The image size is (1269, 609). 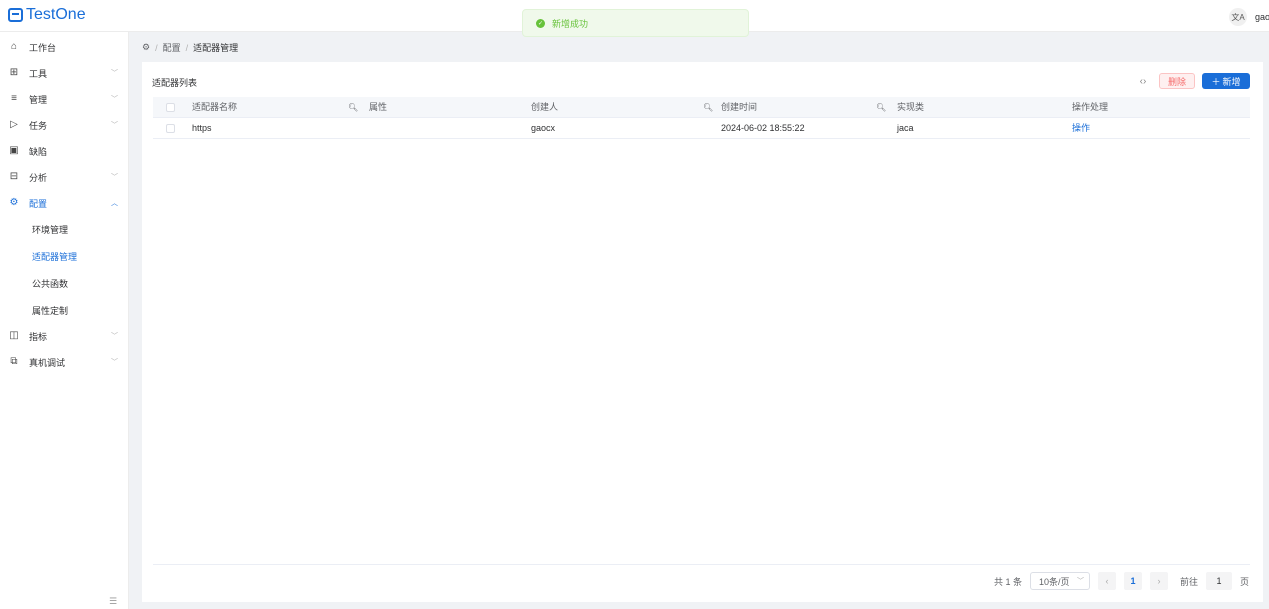 What do you see at coordinates (64, 47) in the screenshot?
I see `sidebar-item-workbench: ⌂ 工作台` at bounding box center [64, 47].